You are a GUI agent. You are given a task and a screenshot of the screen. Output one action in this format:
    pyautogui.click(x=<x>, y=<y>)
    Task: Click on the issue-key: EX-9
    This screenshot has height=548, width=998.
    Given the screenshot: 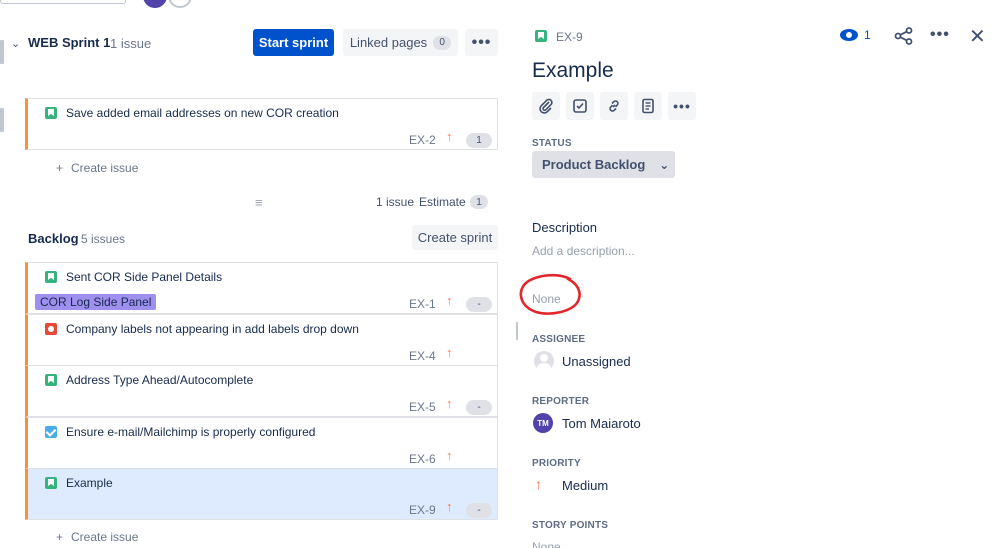 What is the action you would take?
    pyautogui.click(x=422, y=510)
    